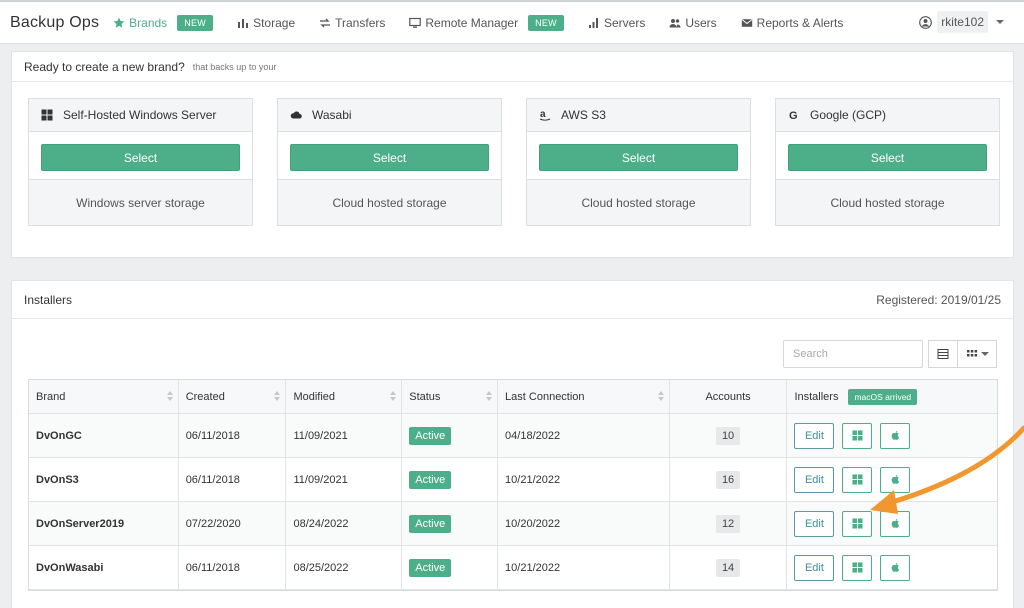  Describe the element at coordinates (233, 396) in the screenshot. I see `column-header-created: Created` at that location.